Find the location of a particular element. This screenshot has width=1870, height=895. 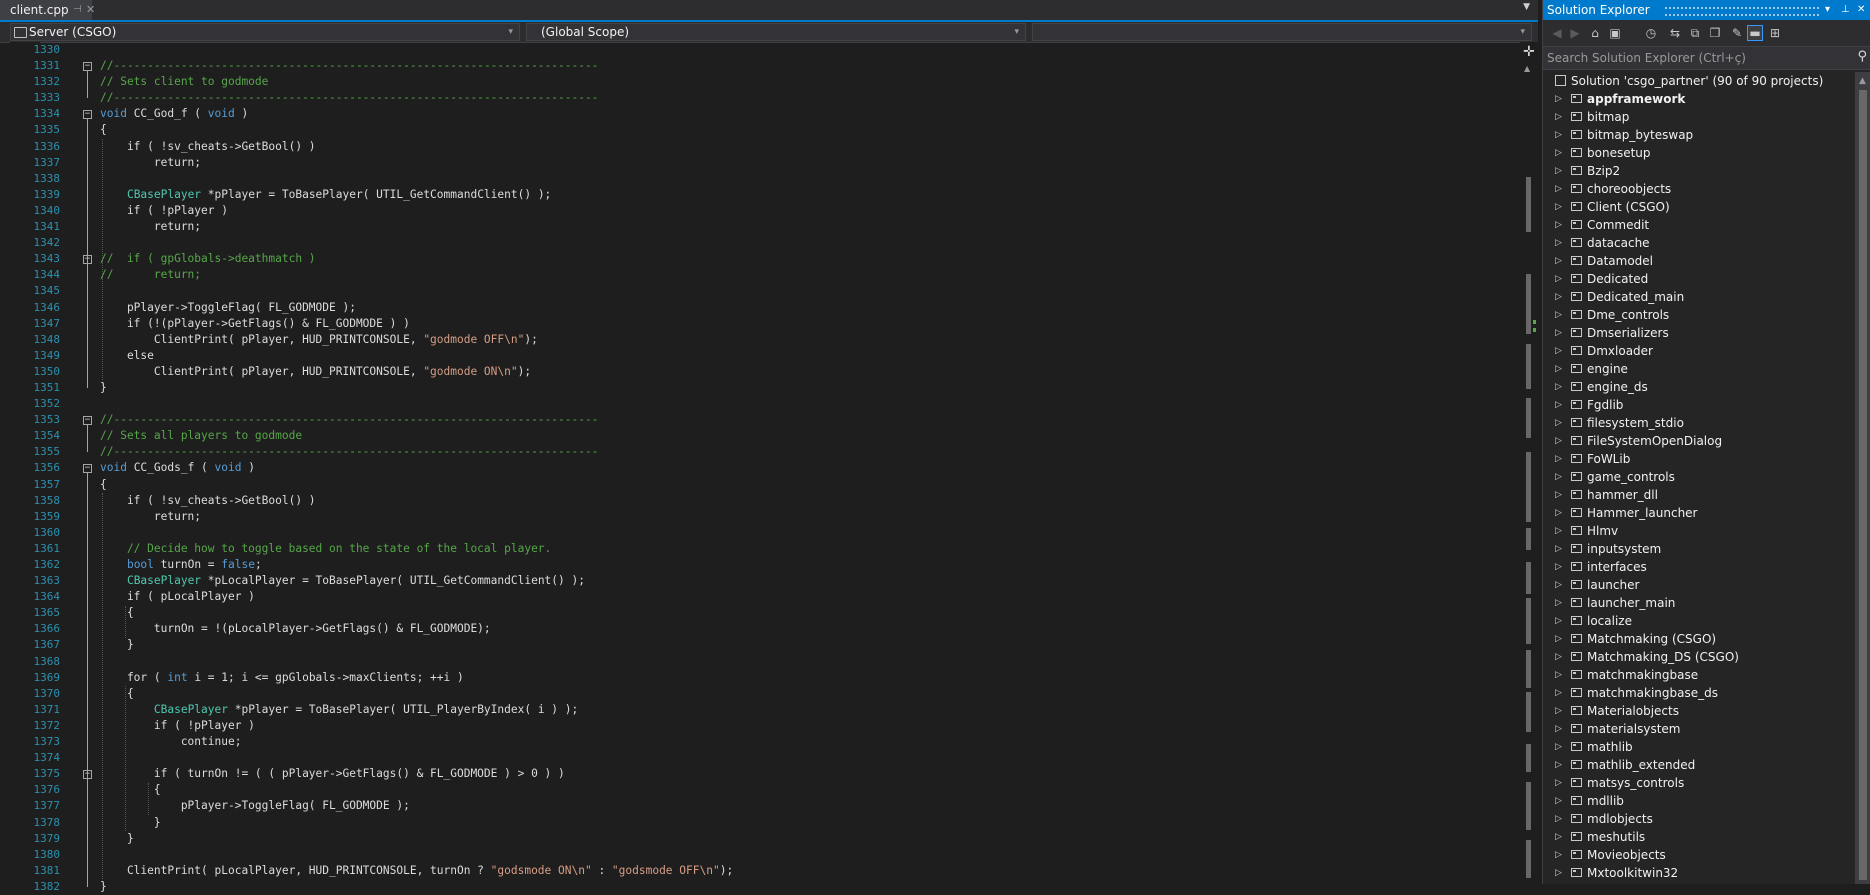

forward-icon: ▶ is located at coordinates (1575, 33).